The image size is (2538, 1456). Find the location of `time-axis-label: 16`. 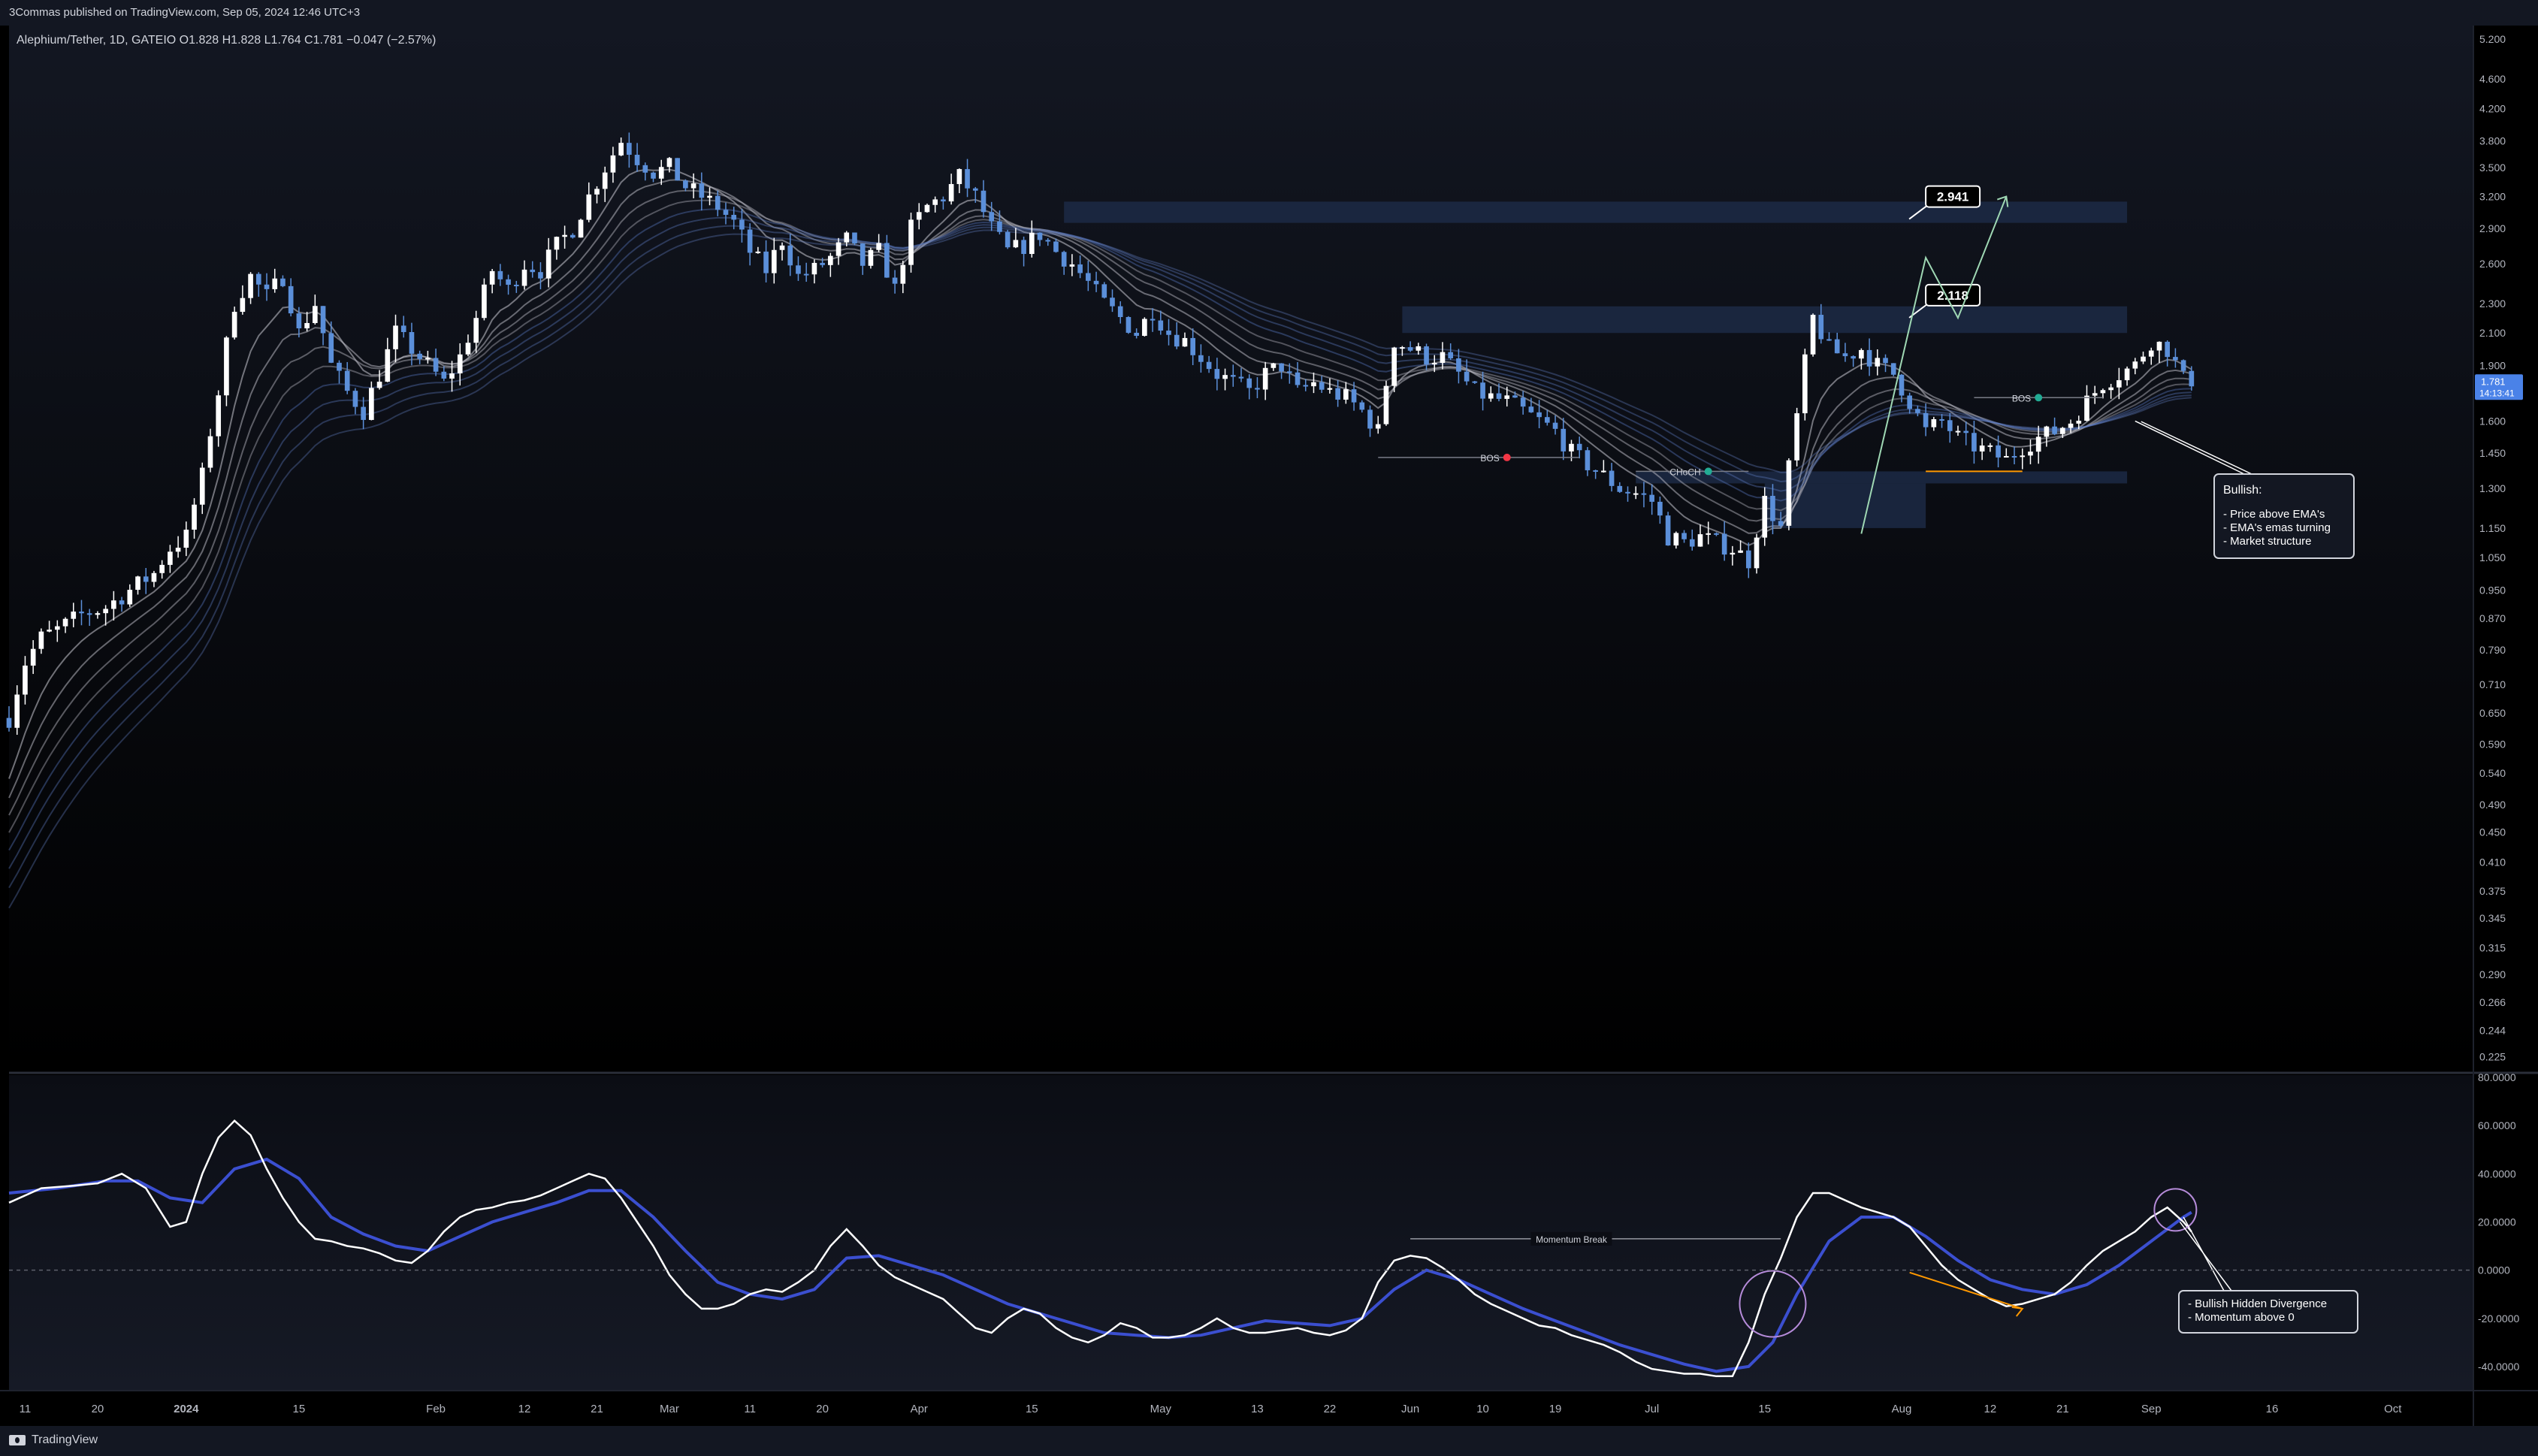

time-axis-label: 16 is located at coordinates (2272, 1409).